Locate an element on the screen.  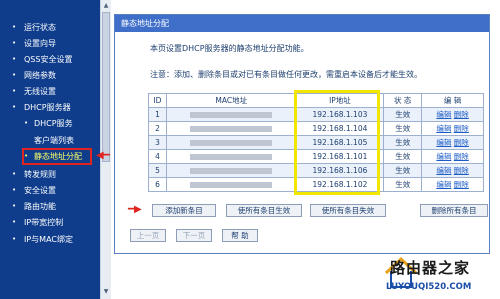
table-row: 6 192.168.1.102 生效 编辑 删除 is located at coordinates (316, 184).